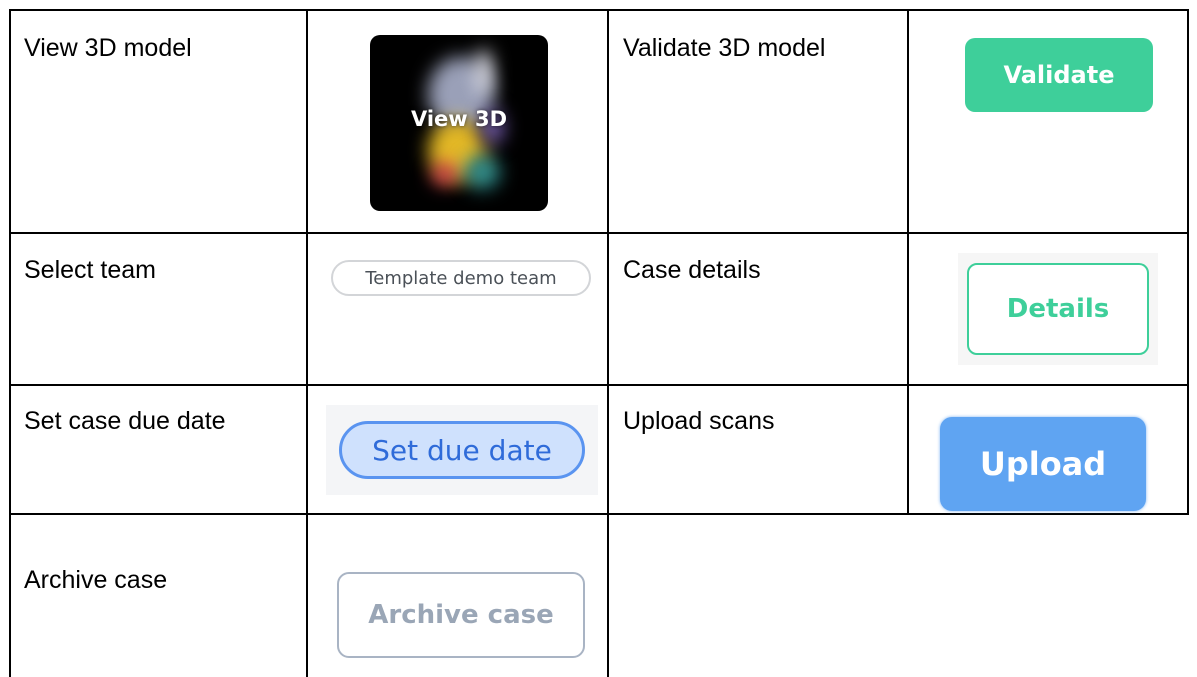 The width and height of the screenshot is (1197, 677). I want to click on details-button: Details, so click(1058, 309).